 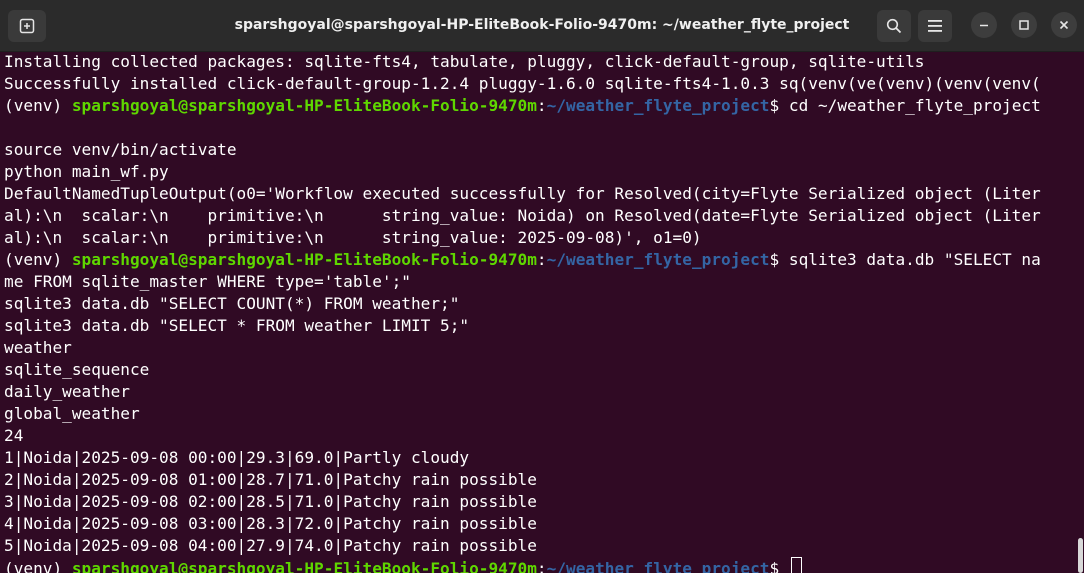 What do you see at coordinates (120, 149) in the screenshot?
I see `terminal-line: source venv/bin/activate` at bounding box center [120, 149].